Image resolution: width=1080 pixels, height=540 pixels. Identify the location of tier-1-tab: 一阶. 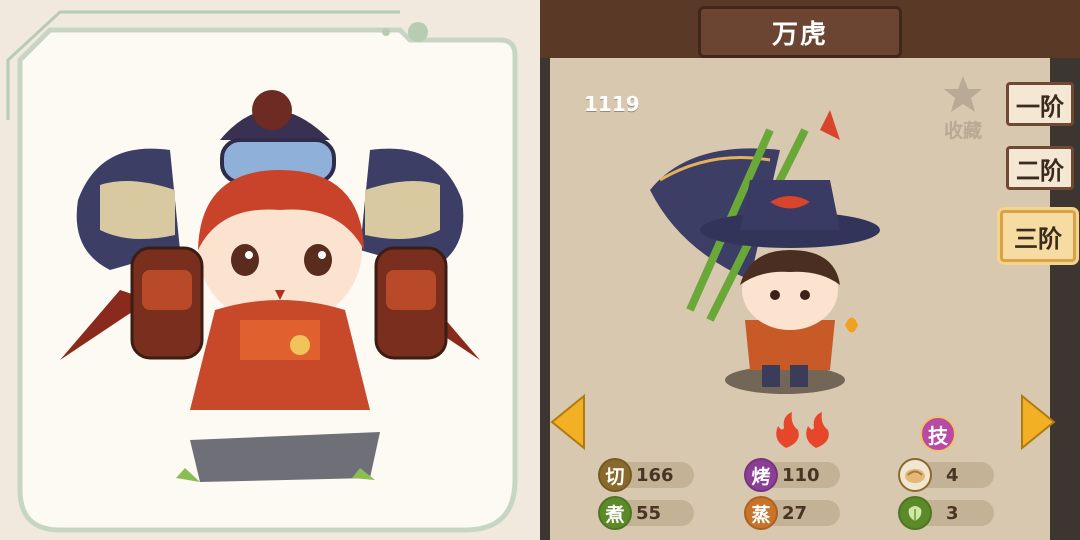
(1040, 104).